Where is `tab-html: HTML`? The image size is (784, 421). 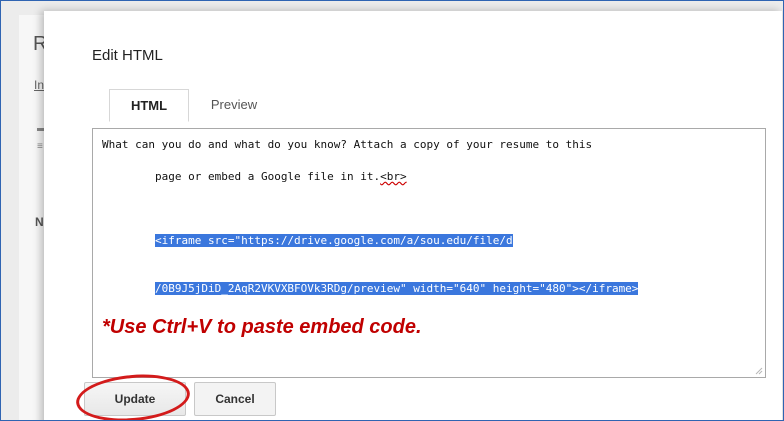 tab-html: HTML is located at coordinates (149, 105).